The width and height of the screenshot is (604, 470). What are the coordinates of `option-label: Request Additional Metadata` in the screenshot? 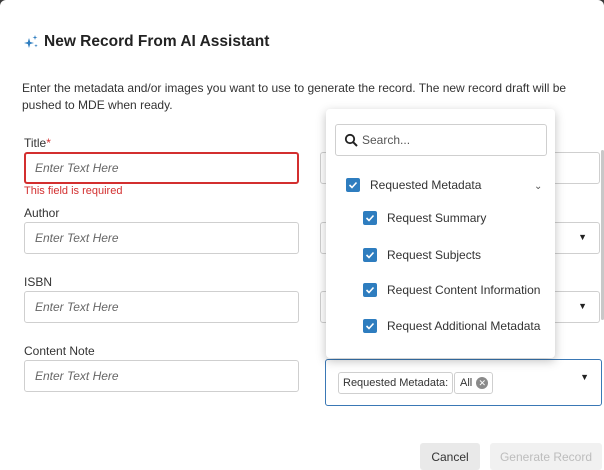 It's located at (464, 326).